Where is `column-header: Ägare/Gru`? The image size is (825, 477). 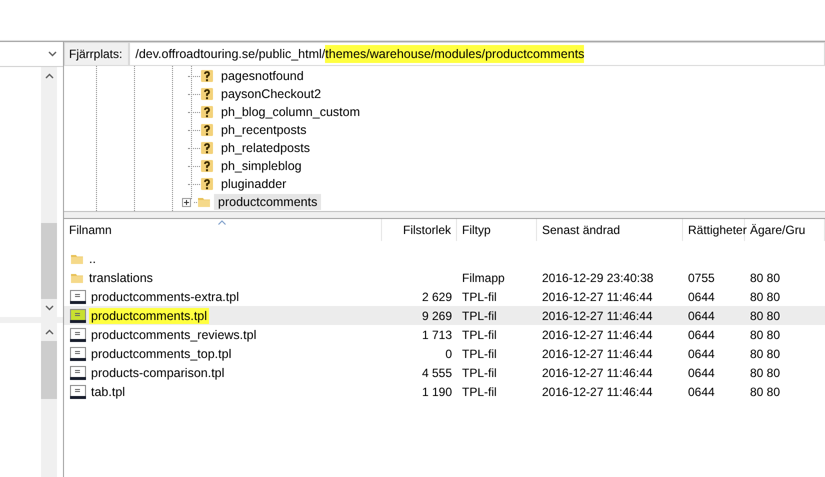
column-header: Ägare/Gru is located at coordinates (785, 230).